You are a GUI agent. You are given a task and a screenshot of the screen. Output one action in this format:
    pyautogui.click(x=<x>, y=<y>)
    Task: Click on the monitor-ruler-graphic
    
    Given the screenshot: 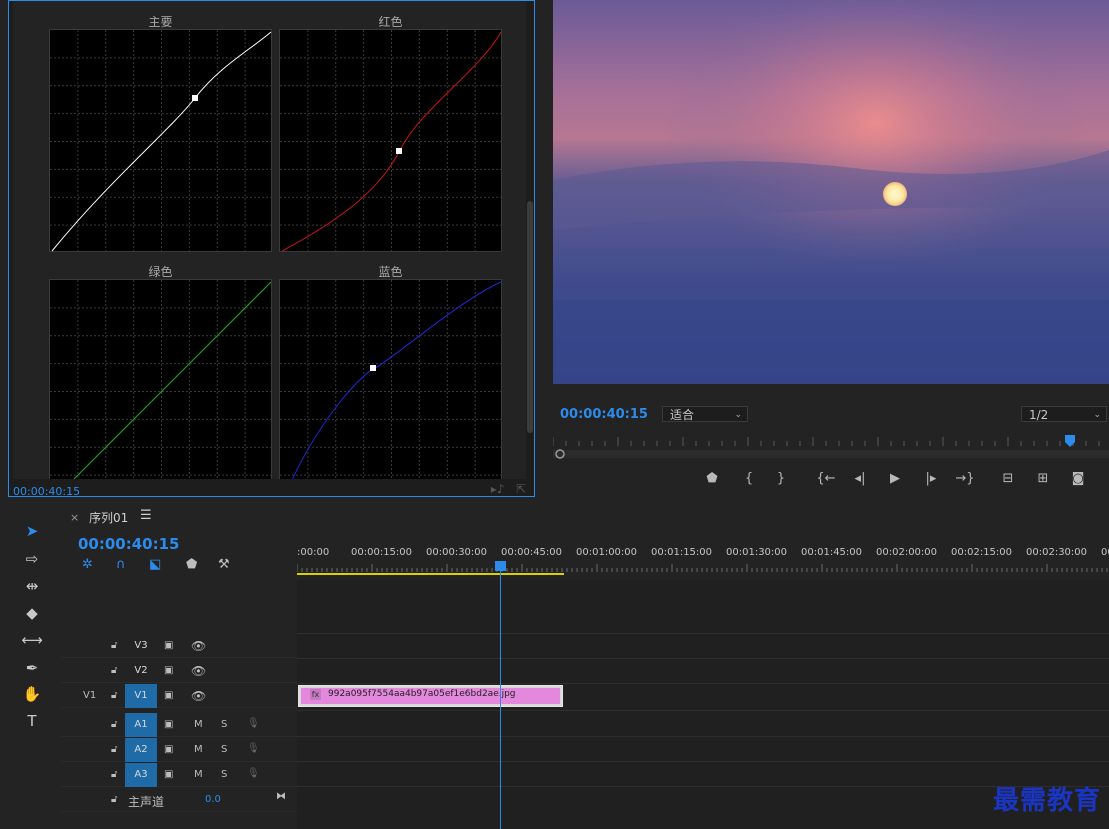 What is the action you would take?
    pyautogui.click(x=830, y=447)
    